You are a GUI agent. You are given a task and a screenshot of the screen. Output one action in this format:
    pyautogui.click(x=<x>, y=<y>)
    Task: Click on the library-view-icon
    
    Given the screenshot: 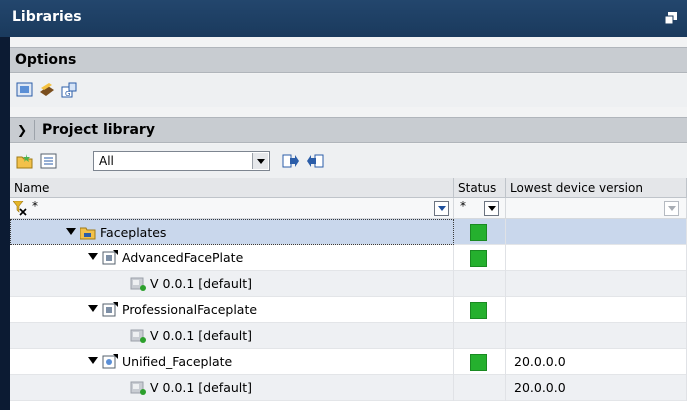 What is the action you would take?
    pyautogui.click(x=25, y=90)
    